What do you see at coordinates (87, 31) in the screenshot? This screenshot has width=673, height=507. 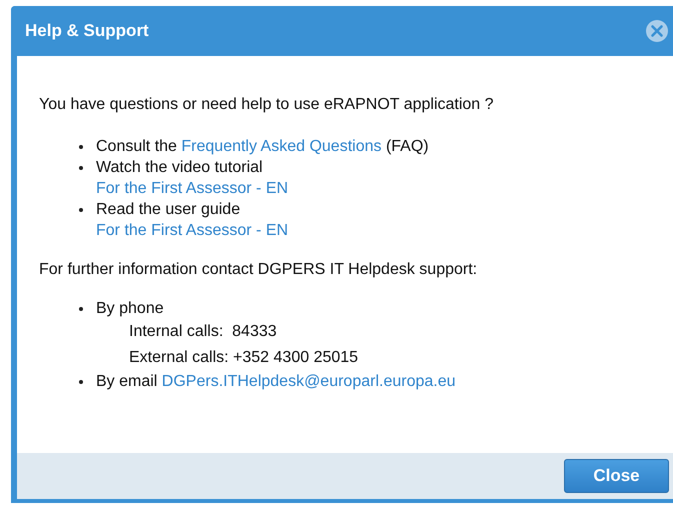 I see `dialog-title: Help & Support` at bounding box center [87, 31].